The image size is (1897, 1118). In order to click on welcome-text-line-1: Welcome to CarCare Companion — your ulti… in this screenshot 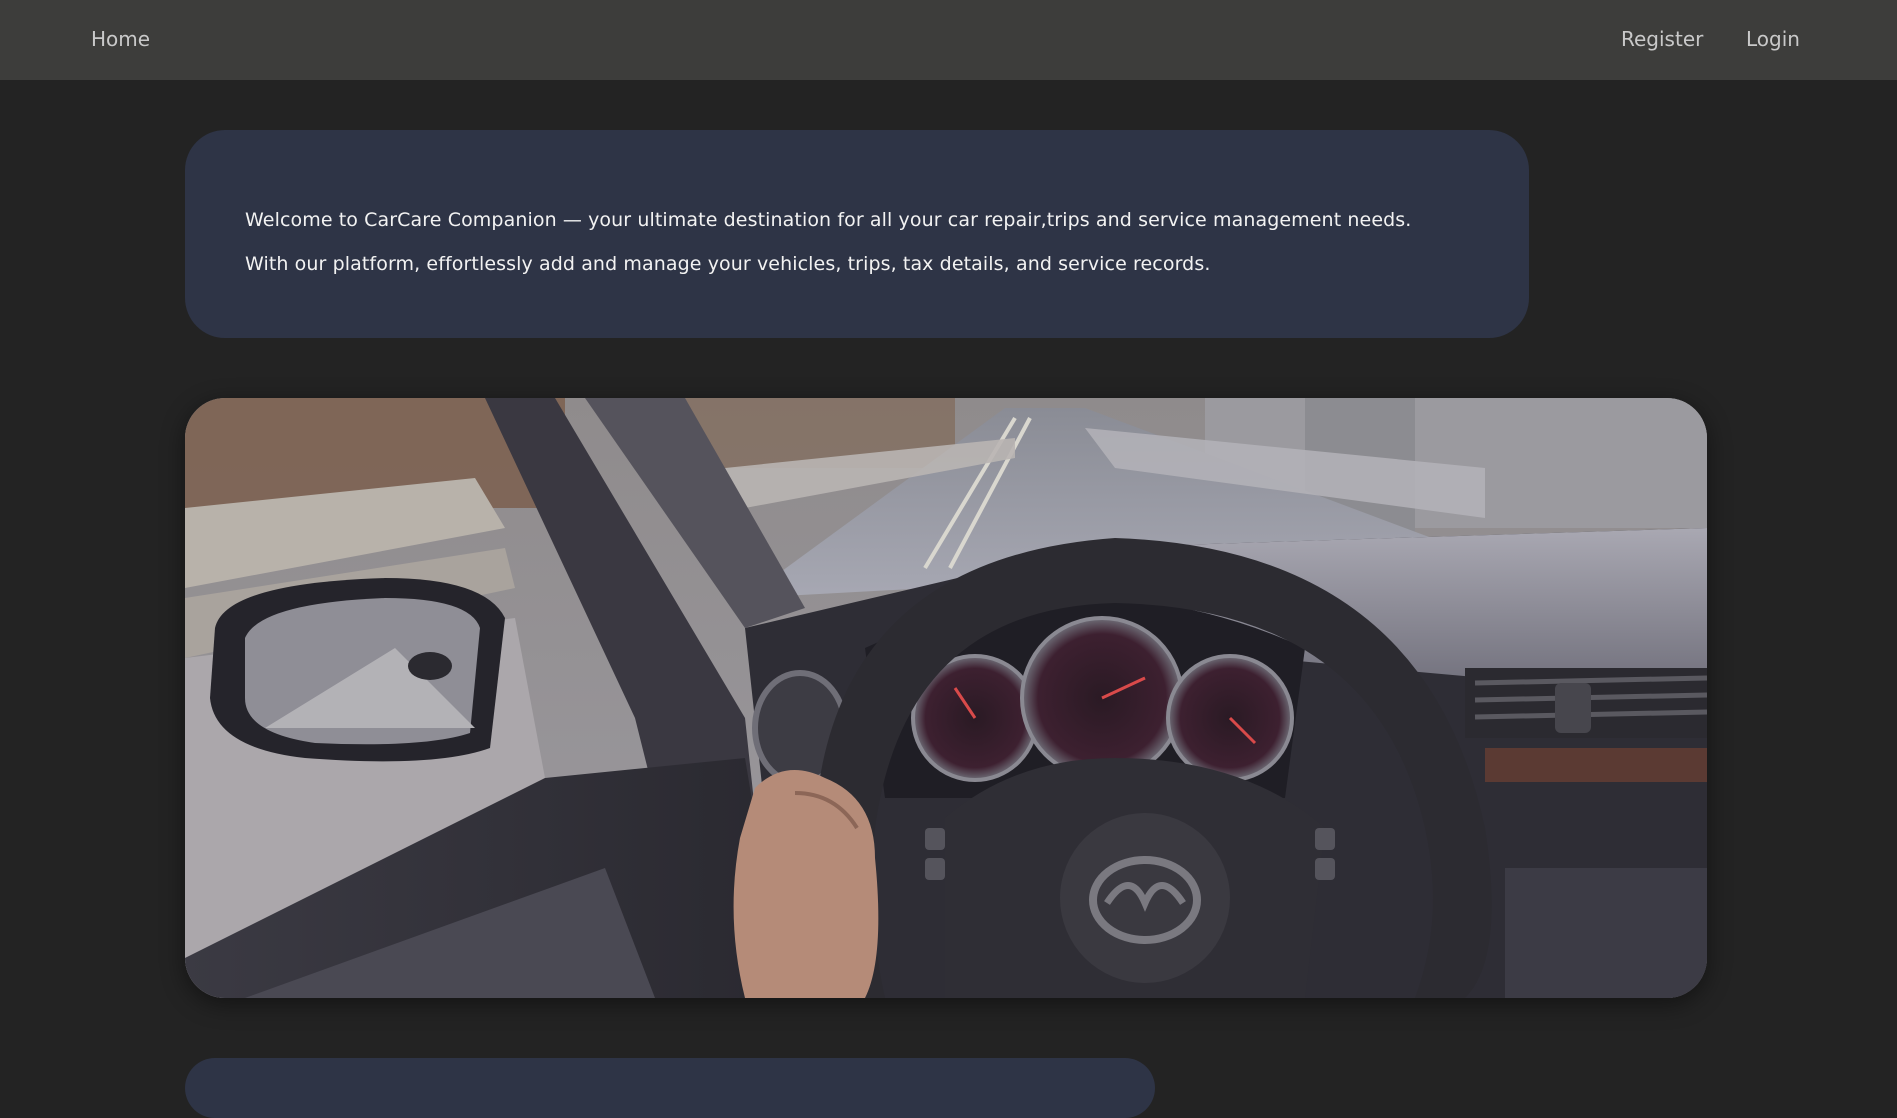, I will do `click(828, 220)`.